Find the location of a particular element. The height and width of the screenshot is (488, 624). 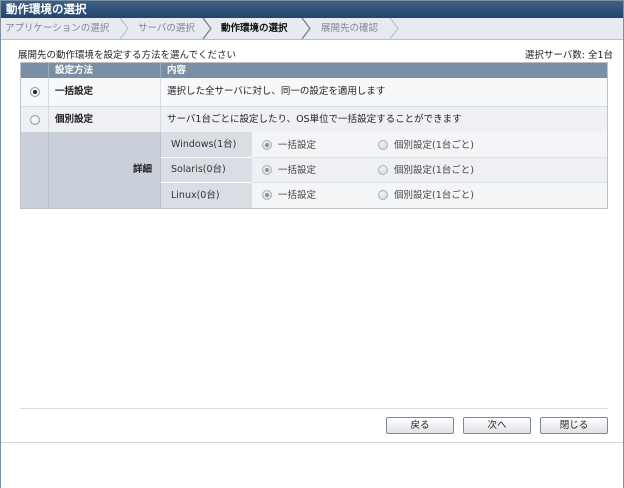

option-individual-description: サーバ1台ごとに設定したり、OS単位で一括設定することができます is located at coordinates (383, 119).